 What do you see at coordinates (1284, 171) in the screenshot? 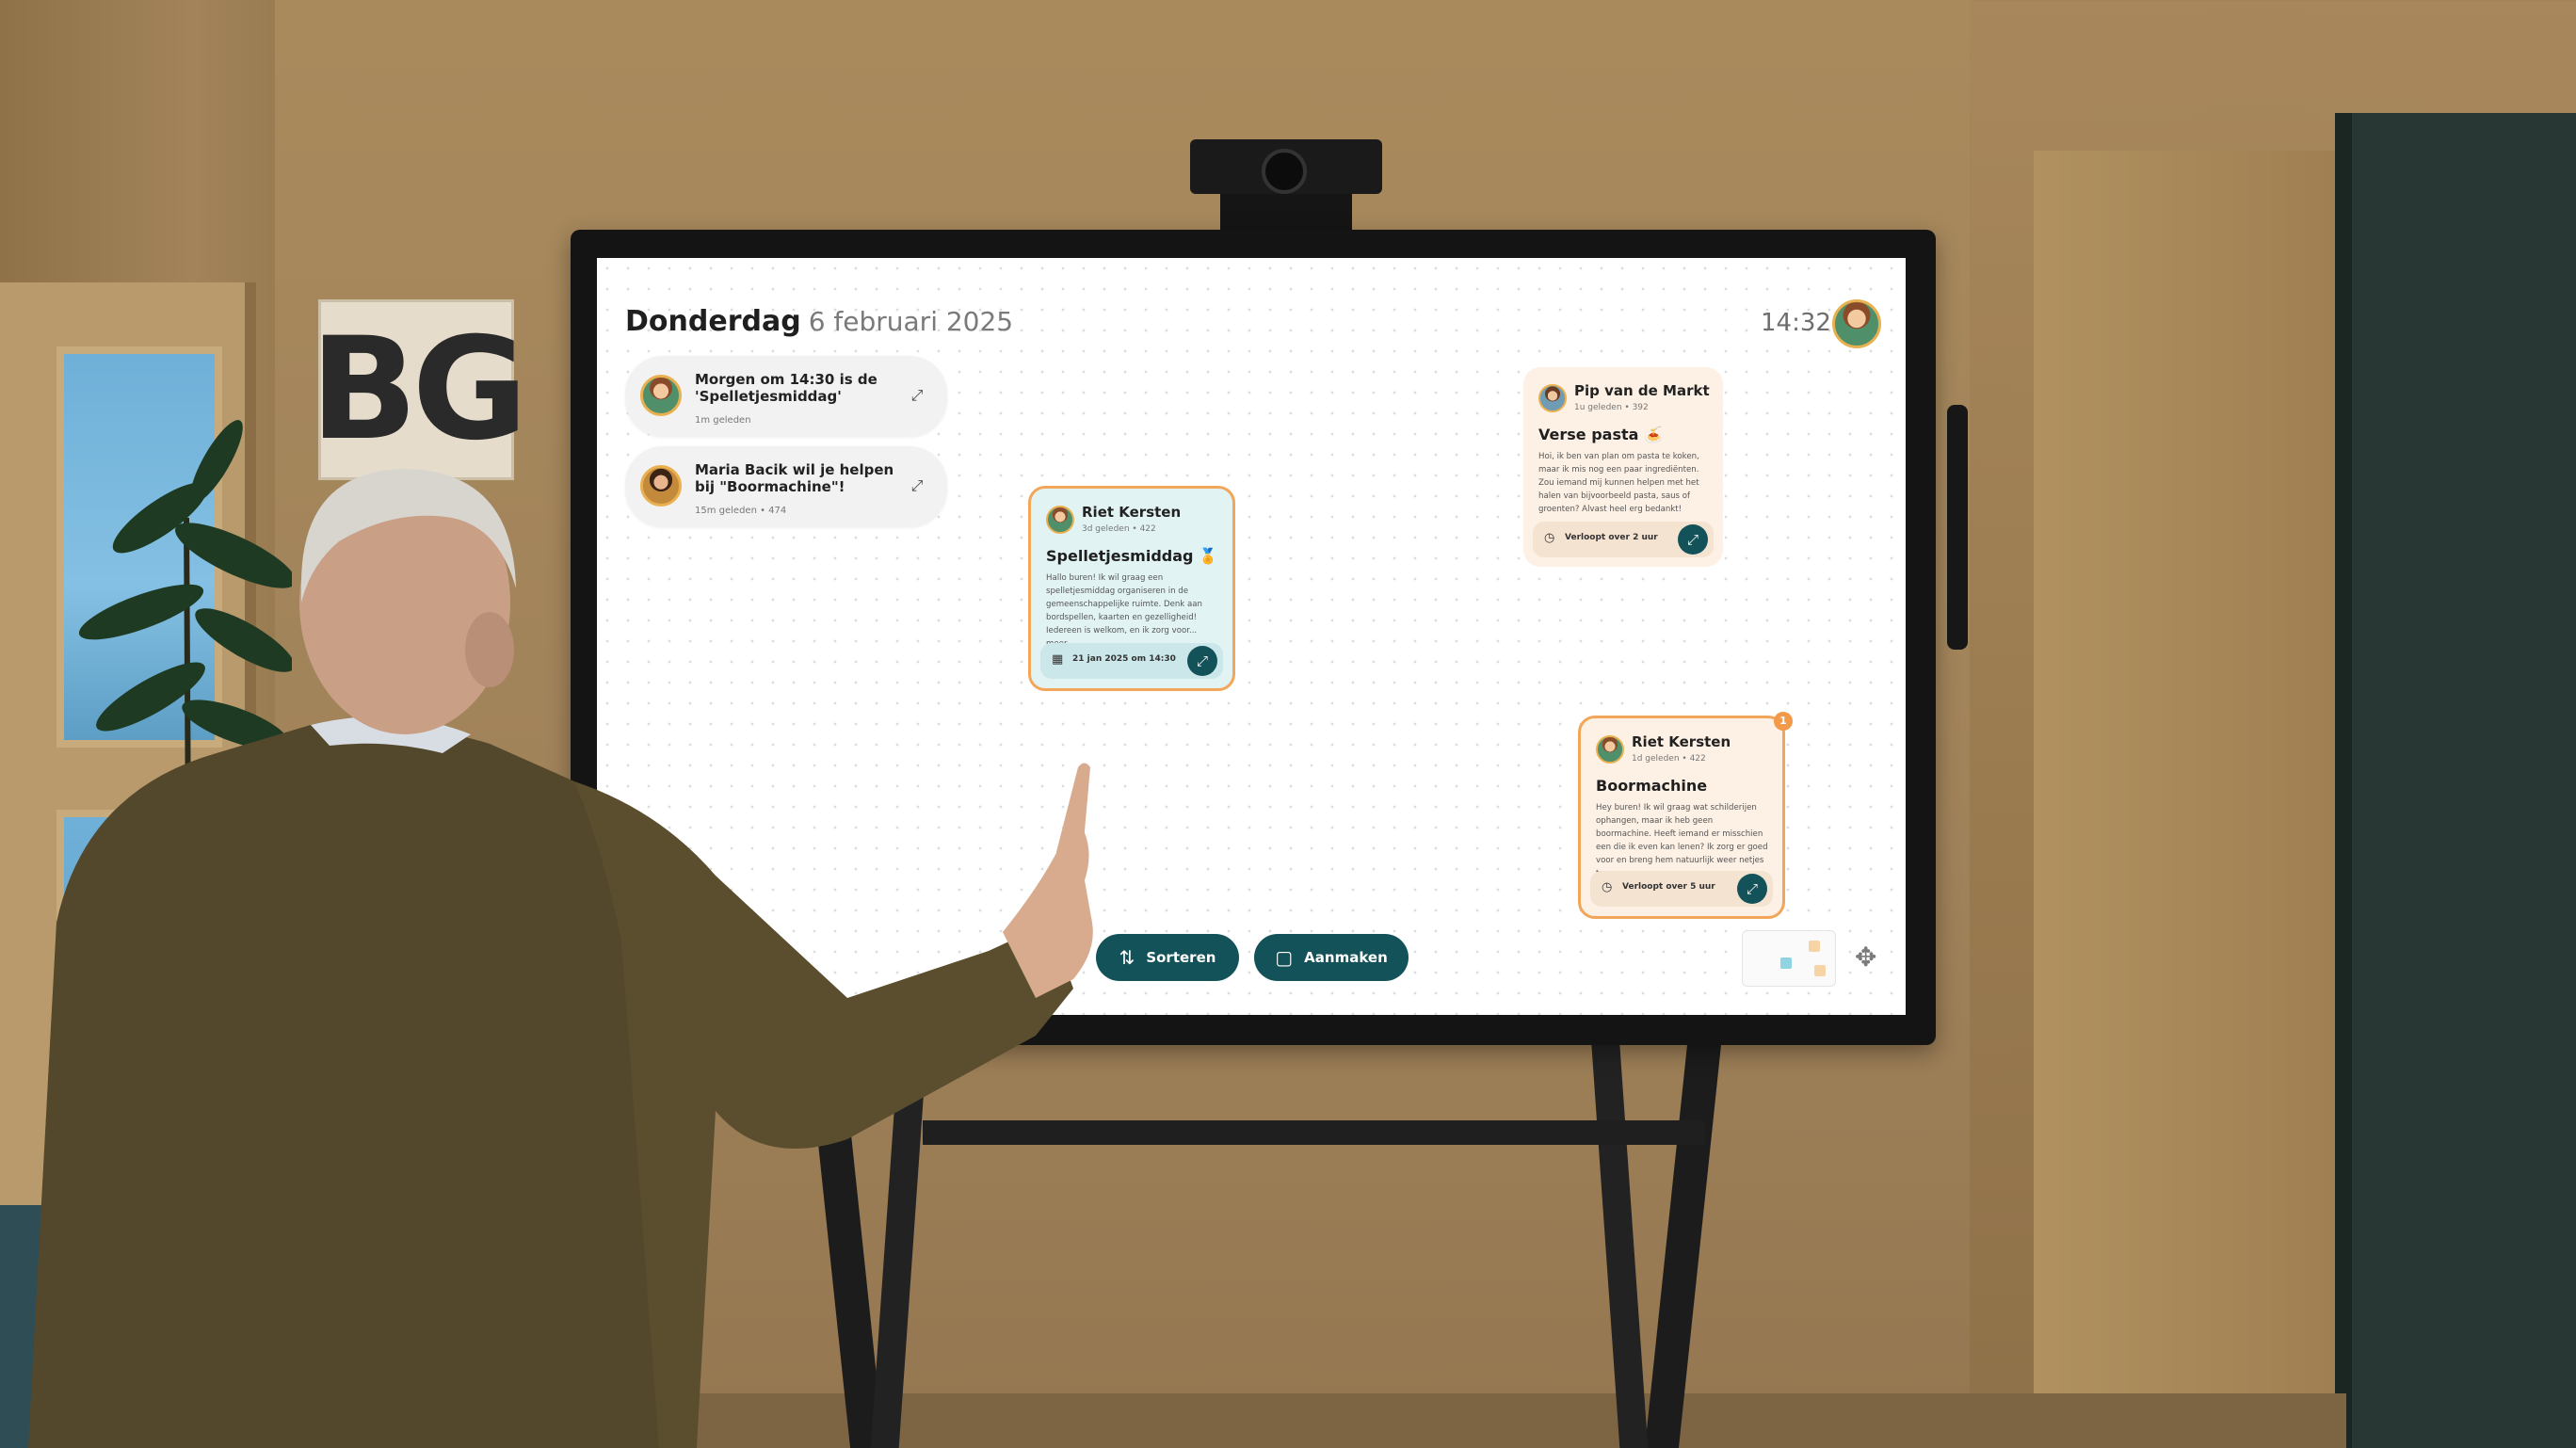
I see `webcam-lens` at bounding box center [1284, 171].